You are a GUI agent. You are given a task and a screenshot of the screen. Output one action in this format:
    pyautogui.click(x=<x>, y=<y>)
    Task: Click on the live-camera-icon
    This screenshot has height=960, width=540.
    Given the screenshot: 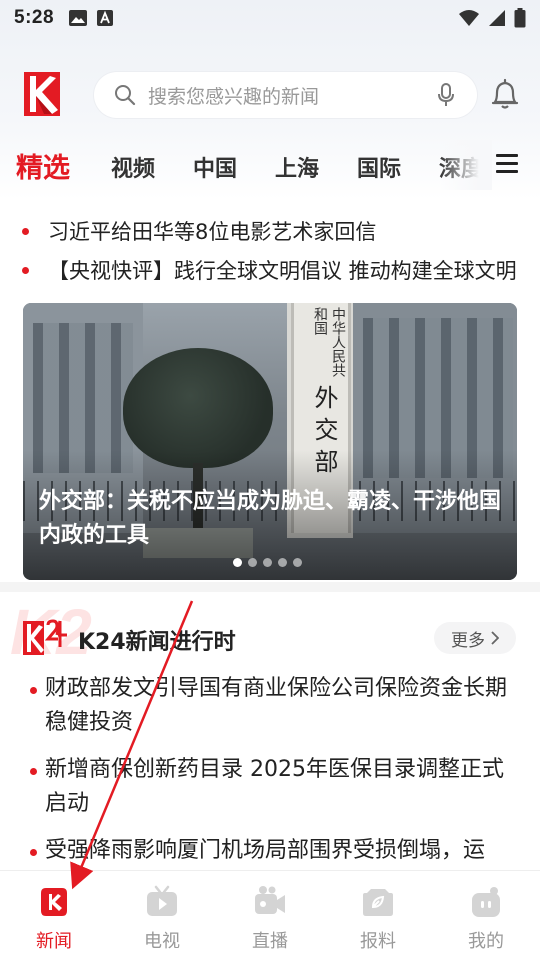 What is the action you would take?
    pyautogui.click(x=270, y=900)
    